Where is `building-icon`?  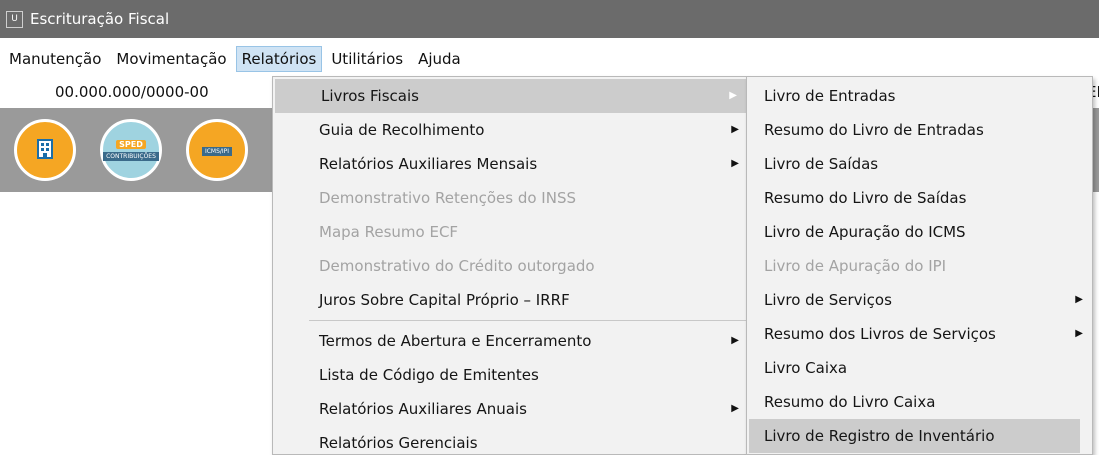
building-icon is located at coordinates (45, 150).